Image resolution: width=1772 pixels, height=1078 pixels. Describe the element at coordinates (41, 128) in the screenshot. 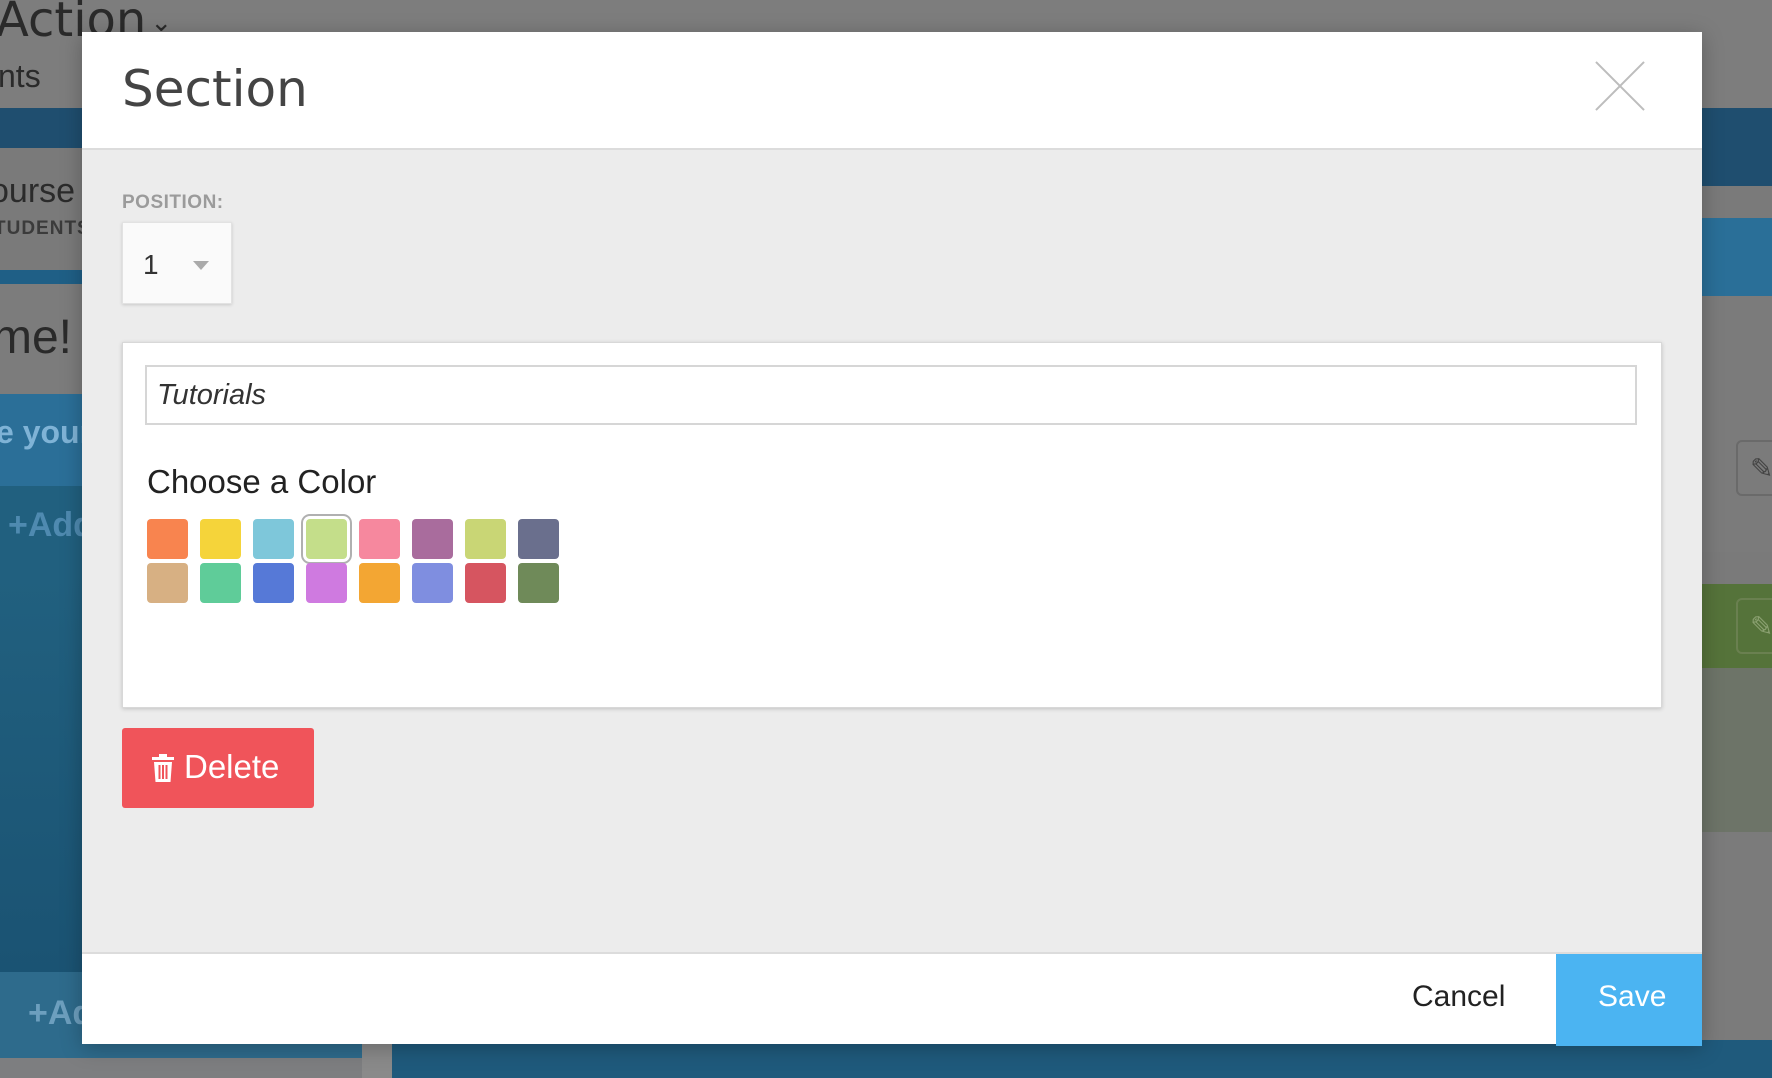

I see `background-strip` at that location.